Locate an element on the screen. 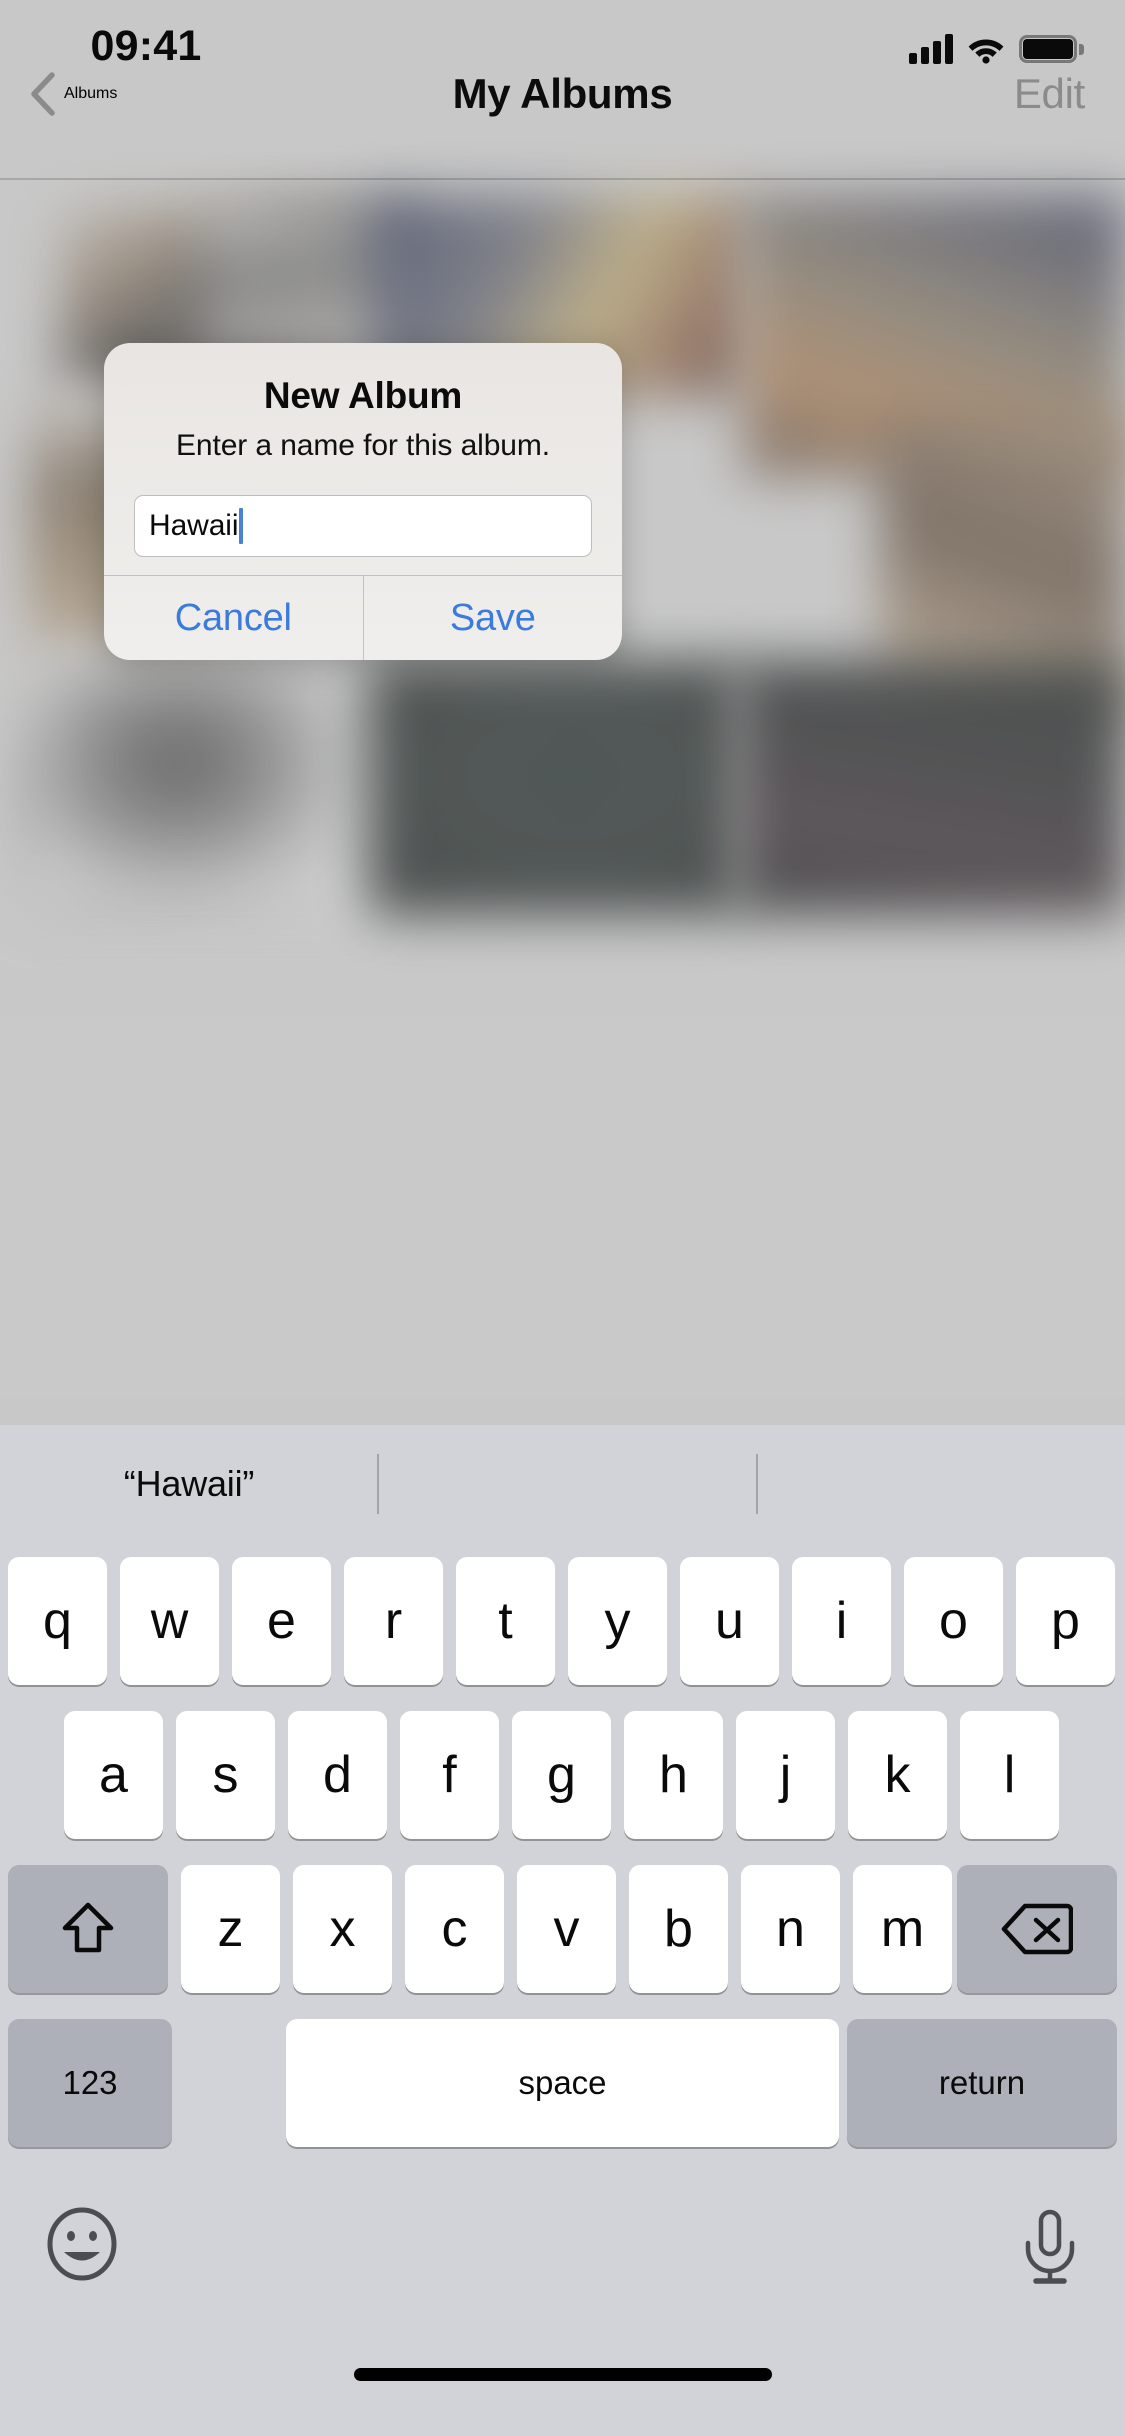 This screenshot has height=2436, width=1125. album-name-input: Hawaii is located at coordinates (363, 526).